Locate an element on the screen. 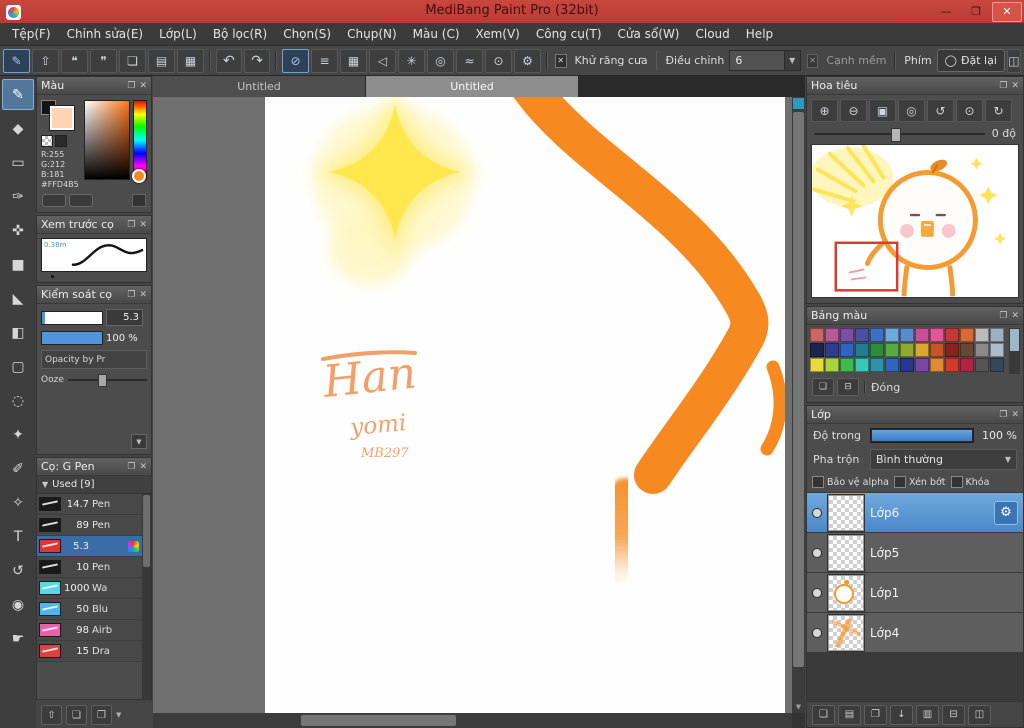 This screenshot has height=728, width=1024. menu-item: Chọn(S) is located at coordinates (307, 34).